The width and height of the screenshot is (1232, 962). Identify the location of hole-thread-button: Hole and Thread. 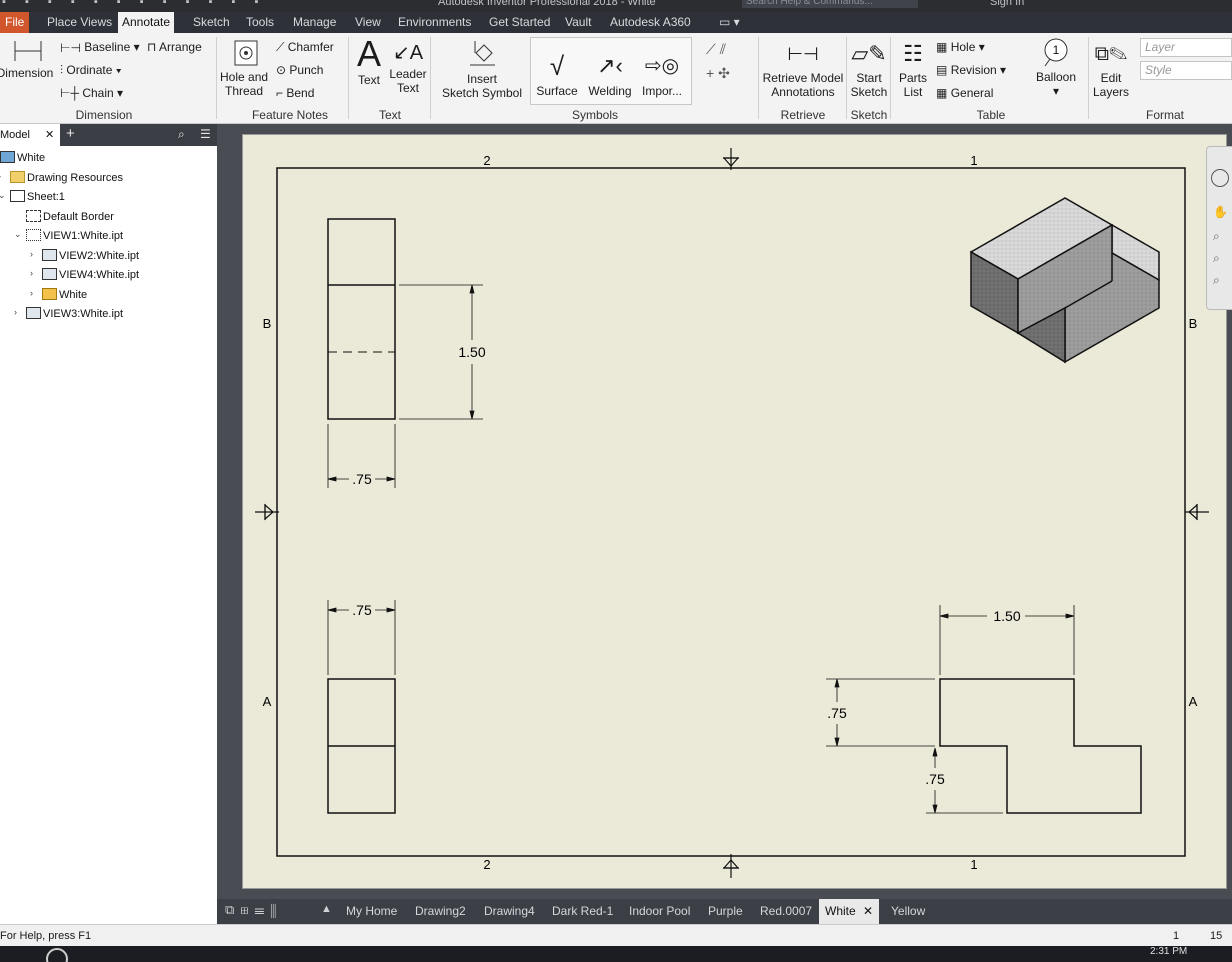
(244, 67).